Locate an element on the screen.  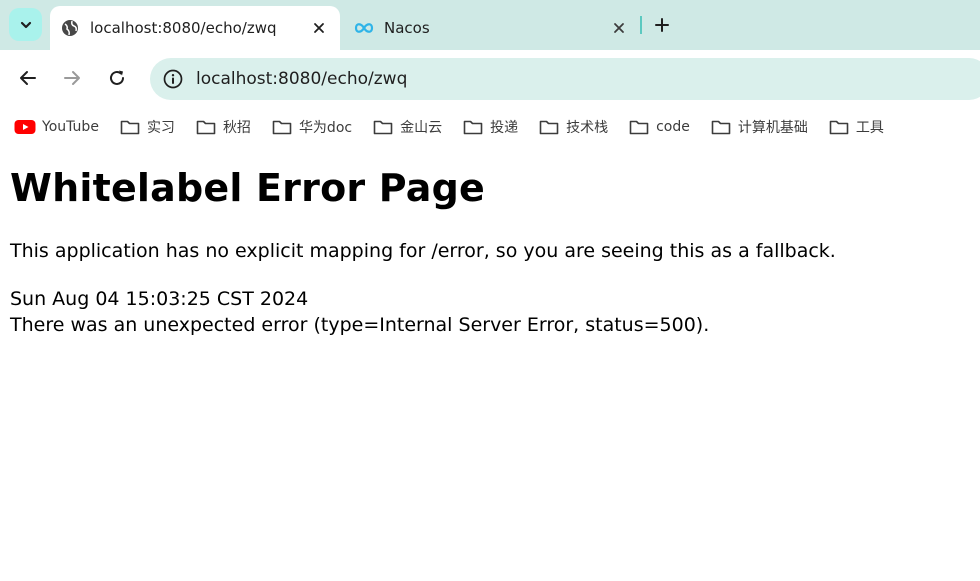
bookmark-label: 华为doc is located at coordinates (325, 128).